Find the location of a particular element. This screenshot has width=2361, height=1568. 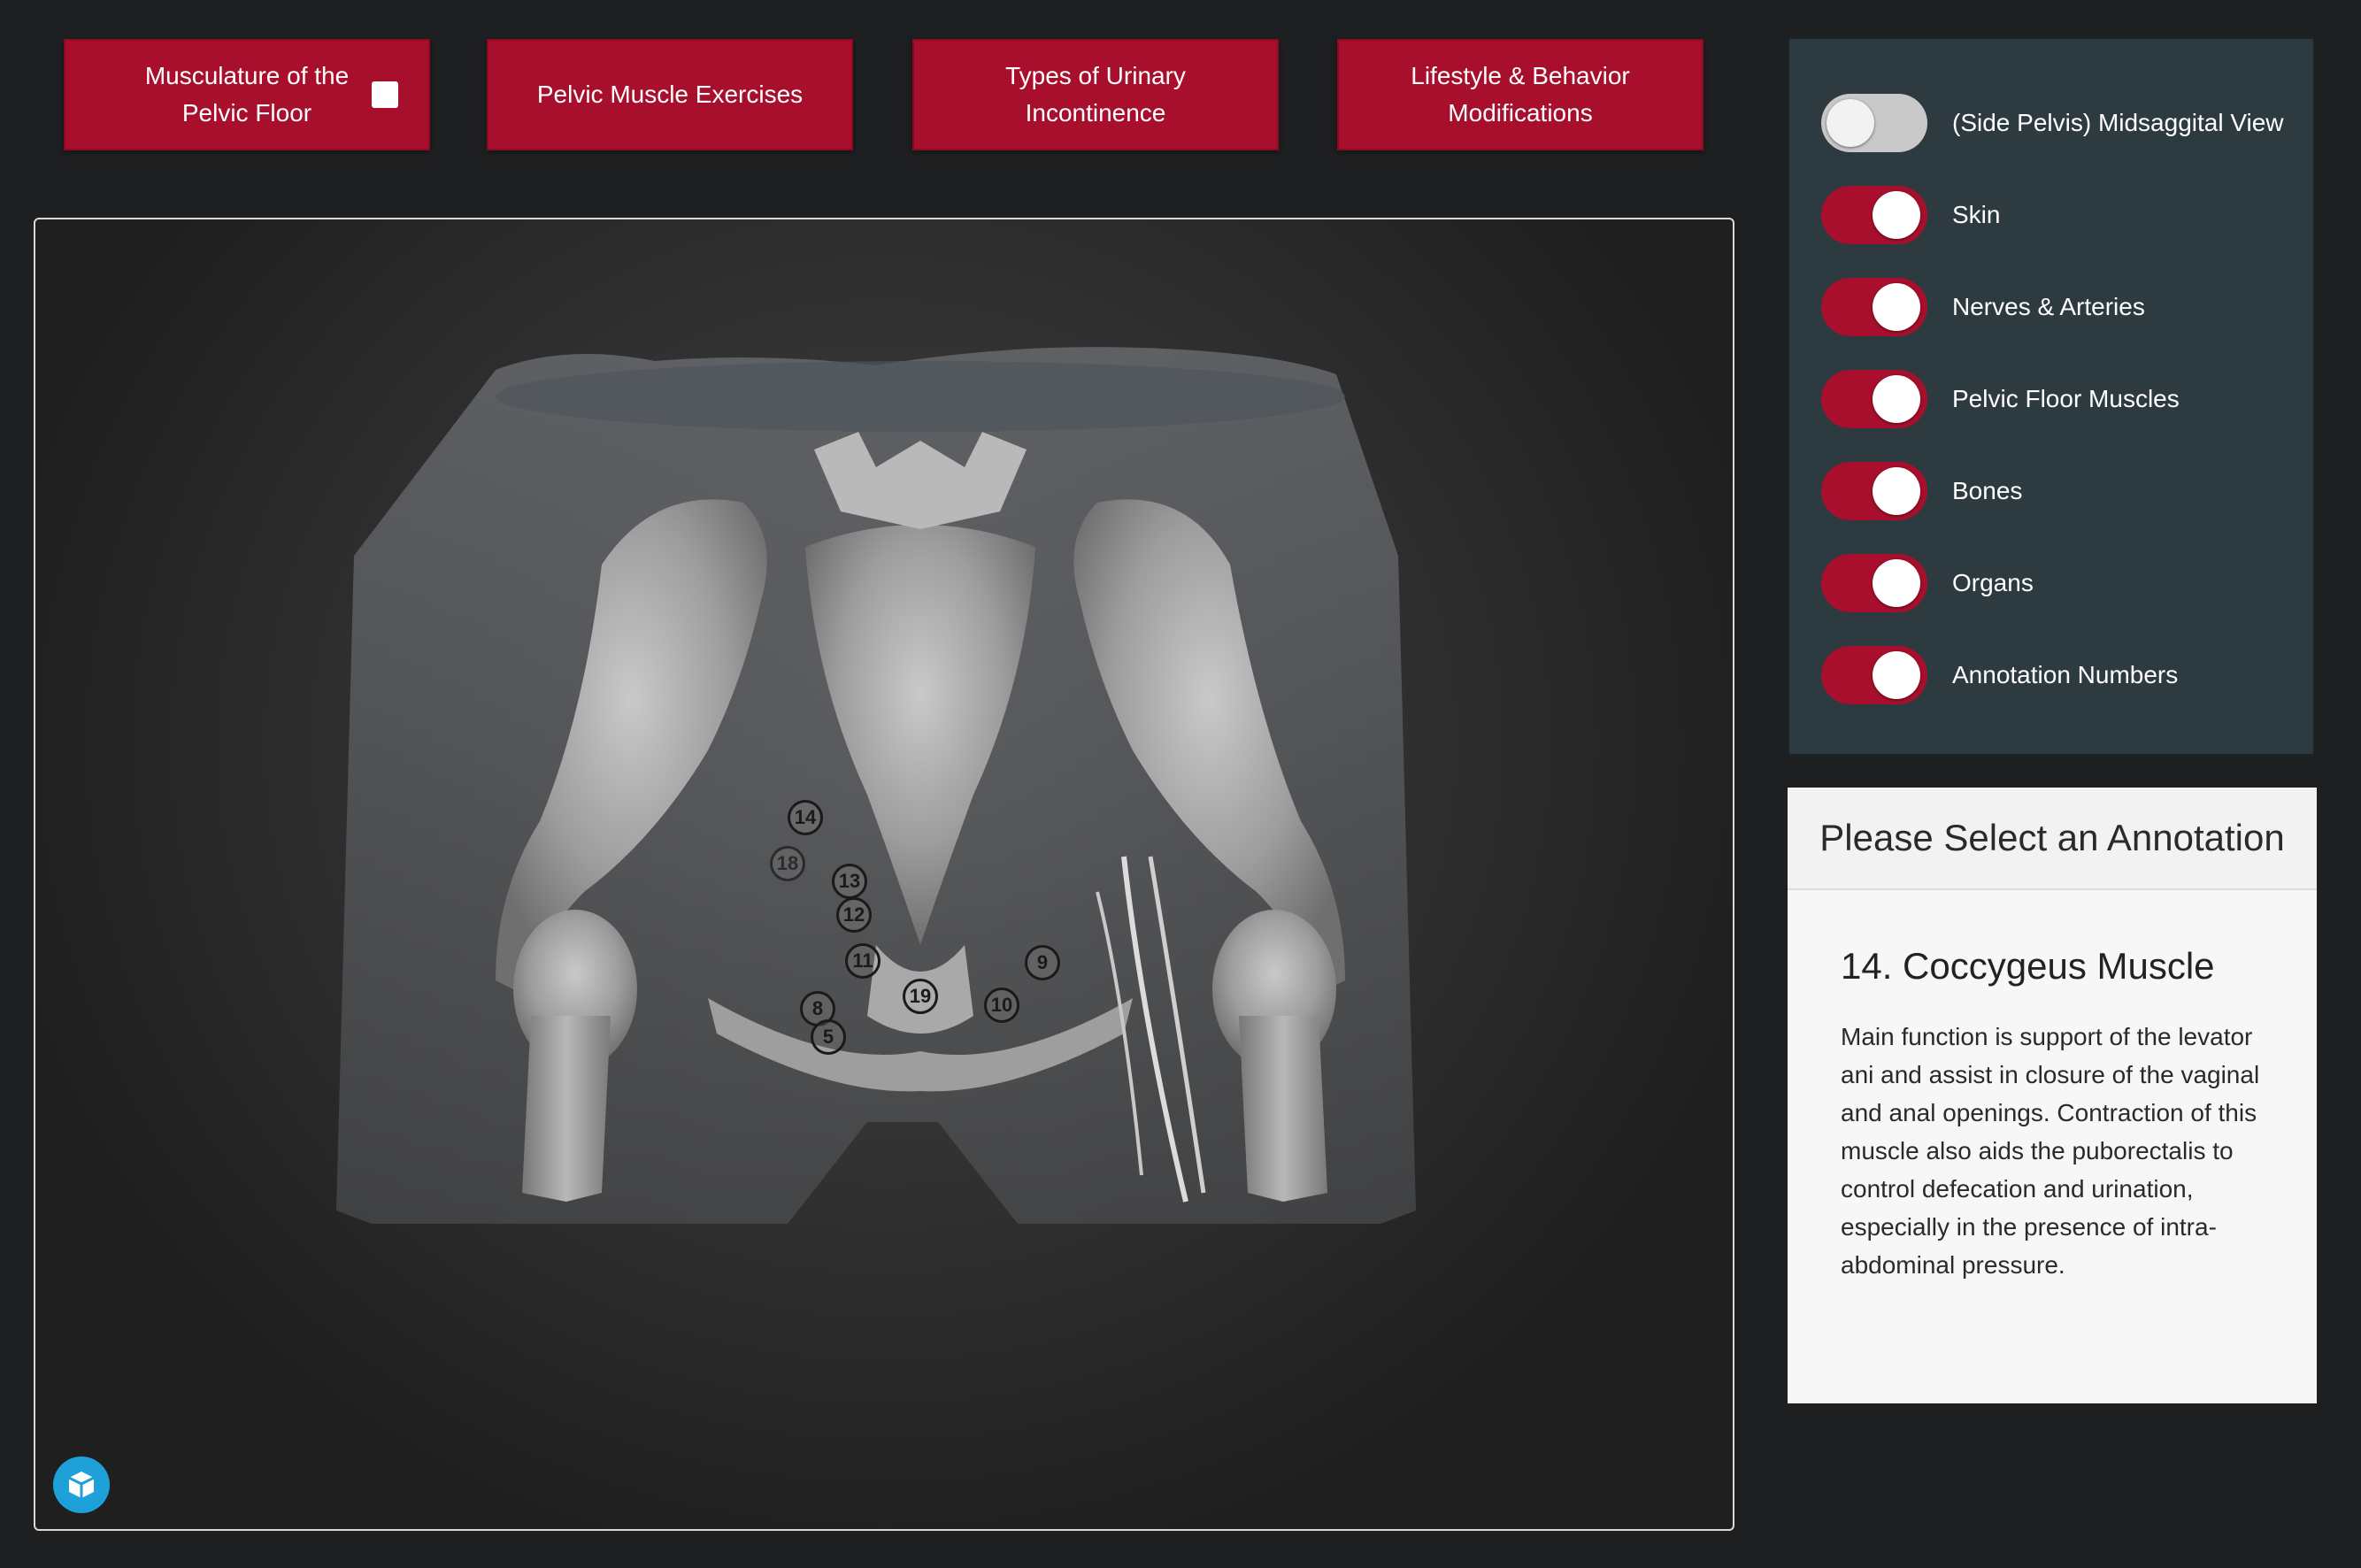

layer-row-annotation-numbers: Annotation Numbers is located at coordinates (1999, 675).